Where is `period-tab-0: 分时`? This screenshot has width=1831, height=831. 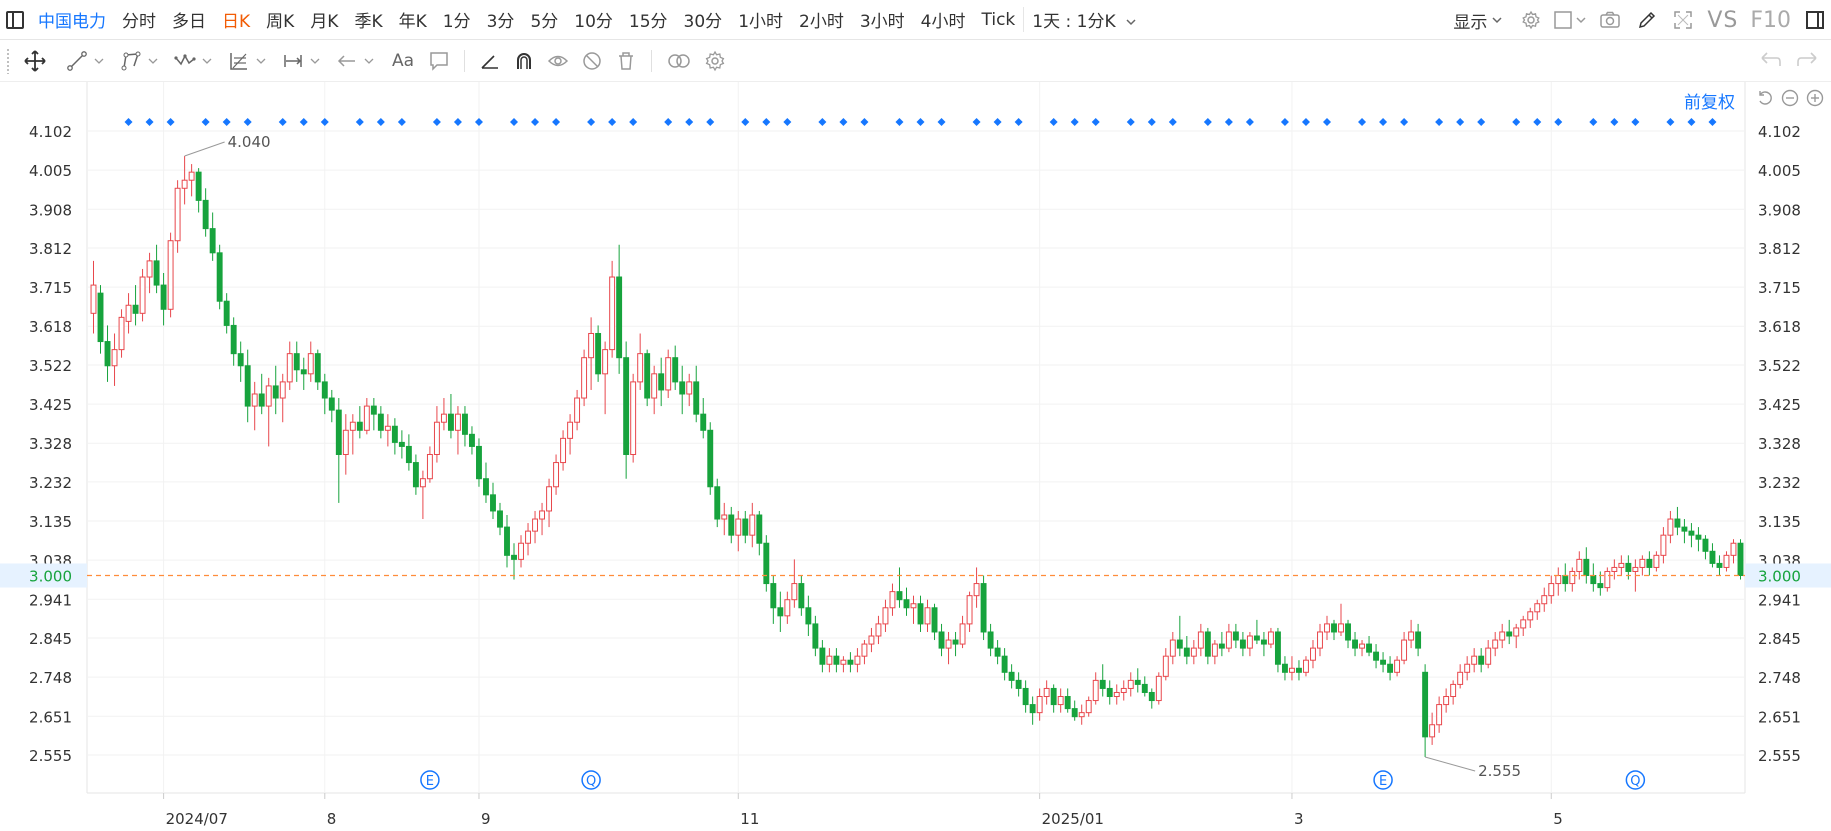 period-tab-0: 分时 is located at coordinates (139, 19).